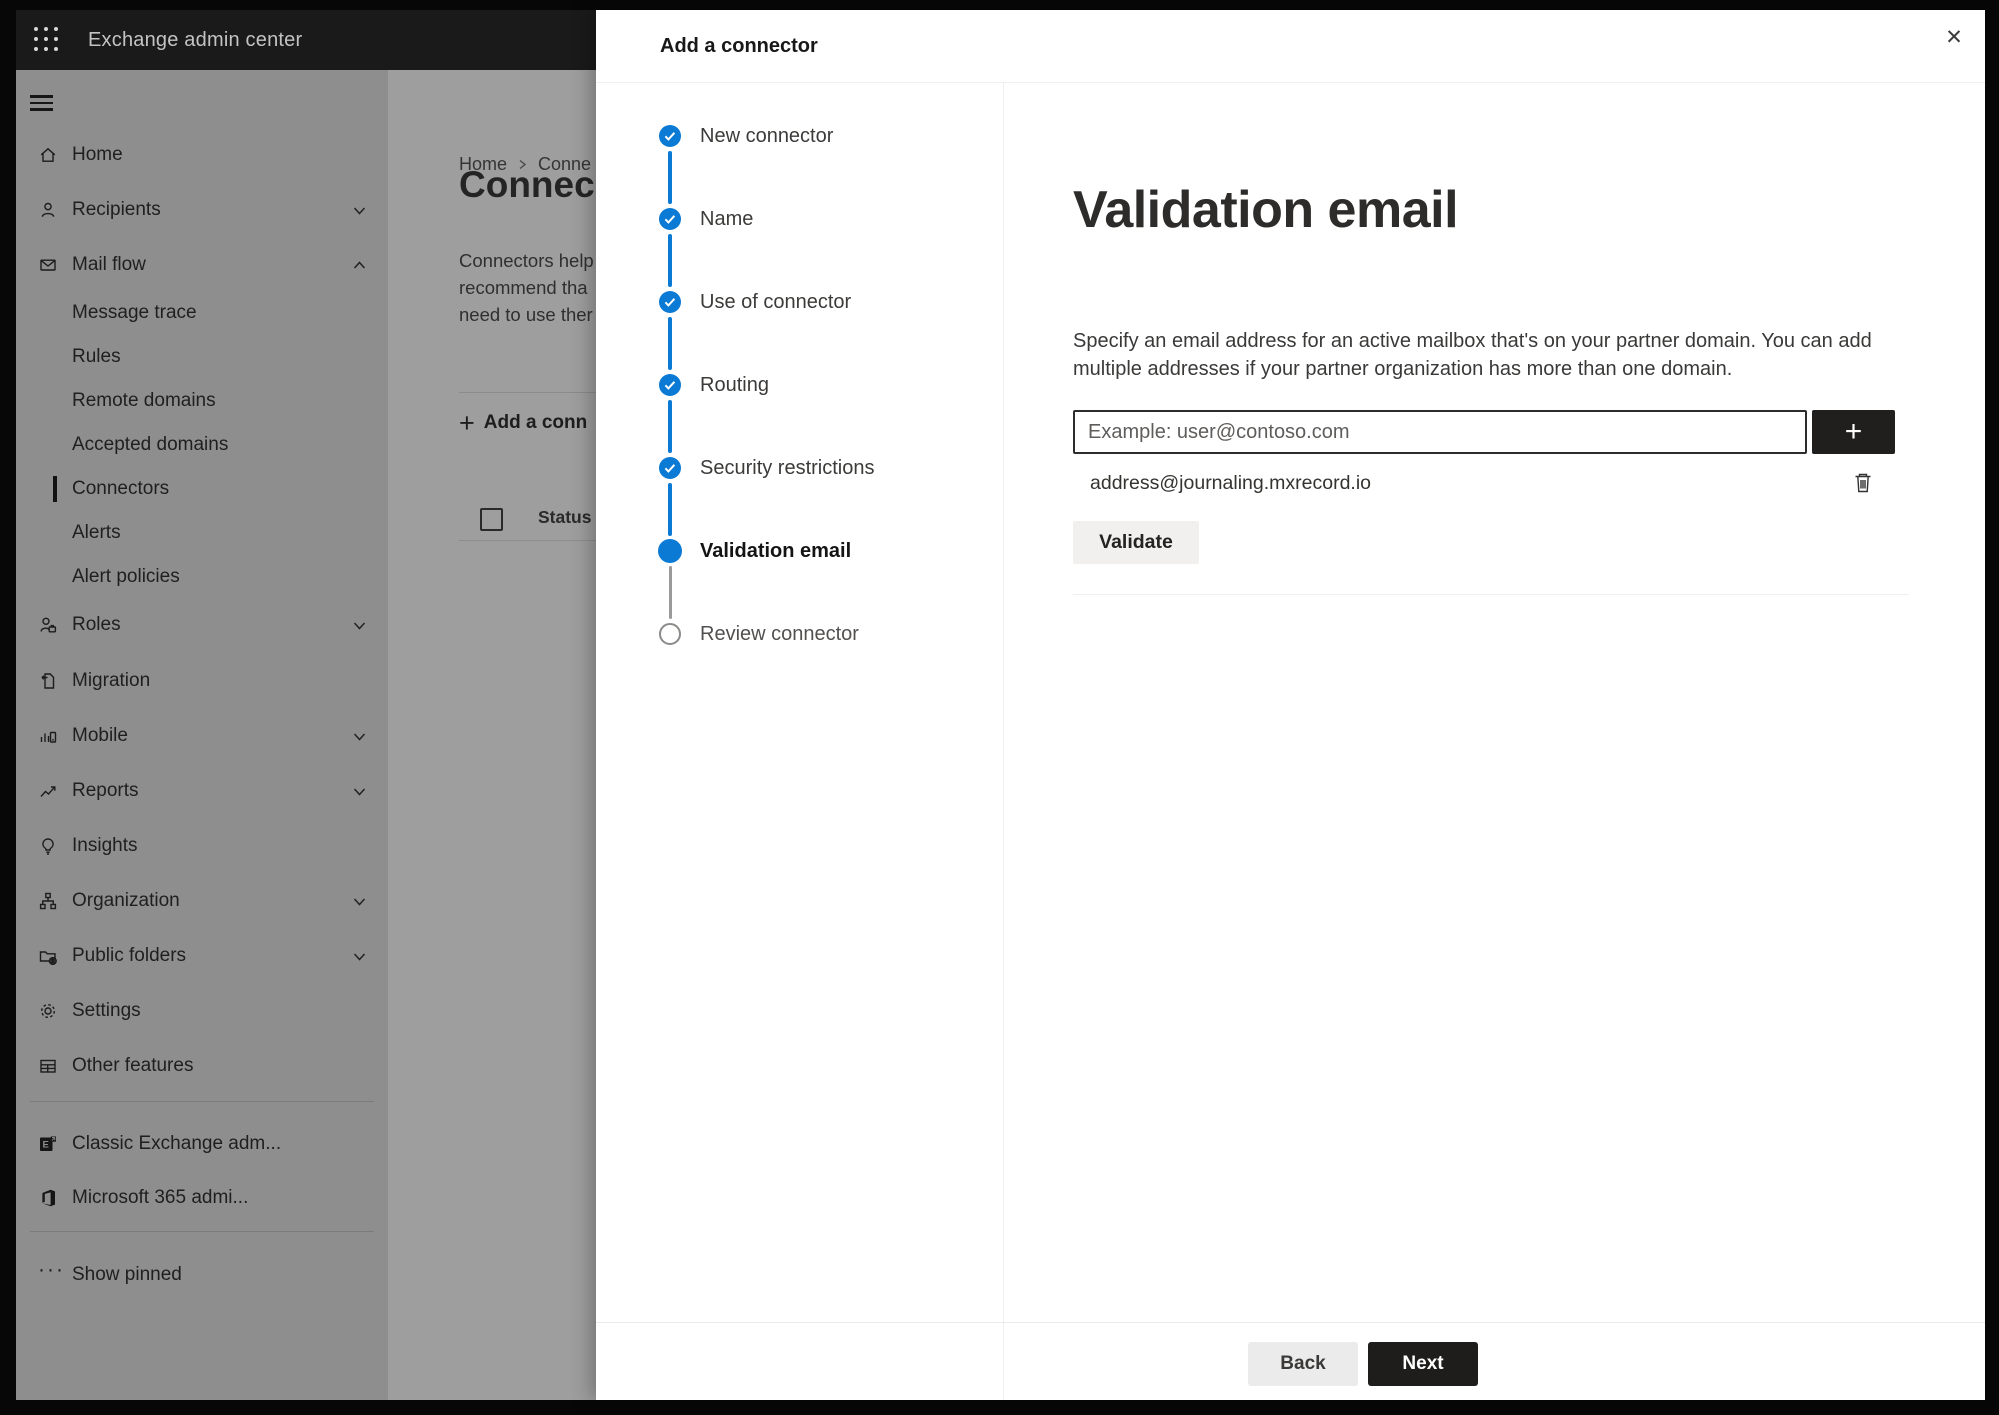  What do you see at coordinates (48, 155) in the screenshot?
I see `home-icon` at bounding box center [48, 155].